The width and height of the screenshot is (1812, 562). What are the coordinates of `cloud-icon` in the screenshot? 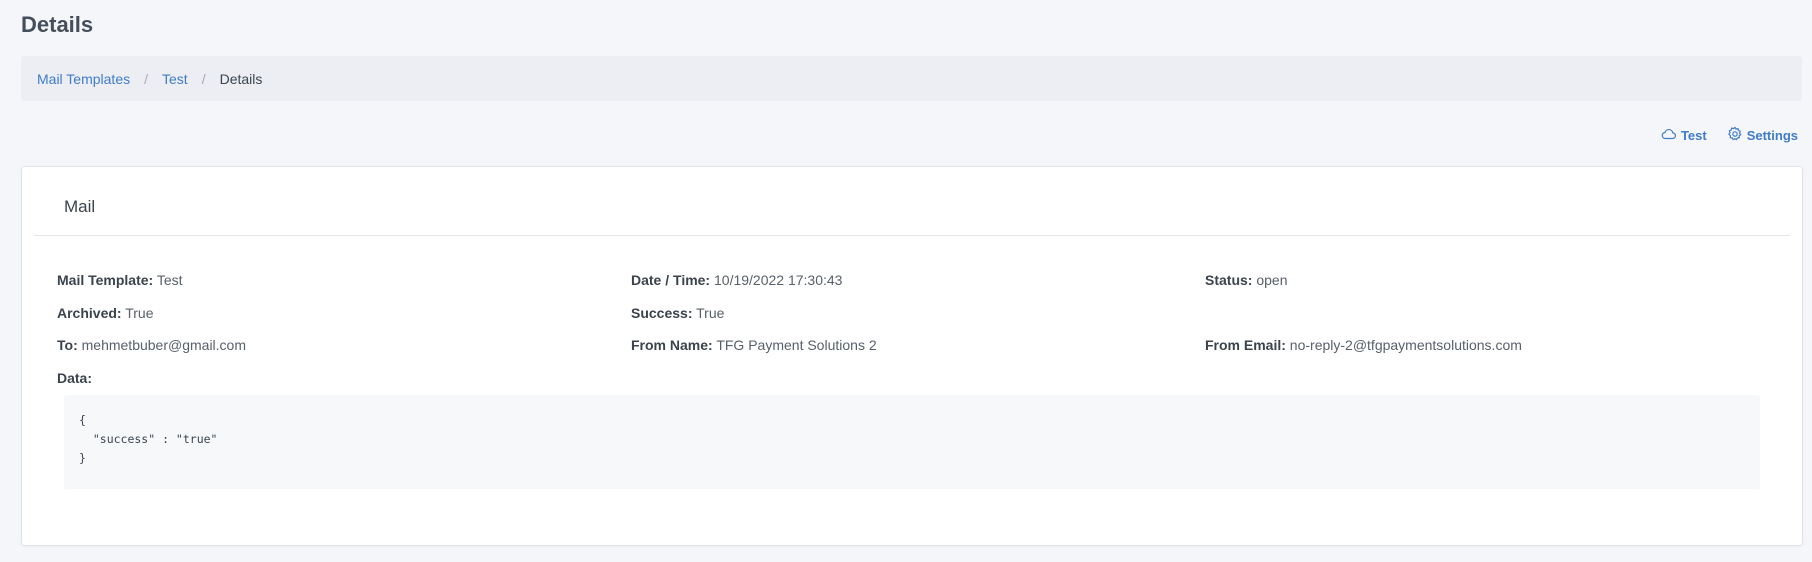 It's located at (1669, 135).